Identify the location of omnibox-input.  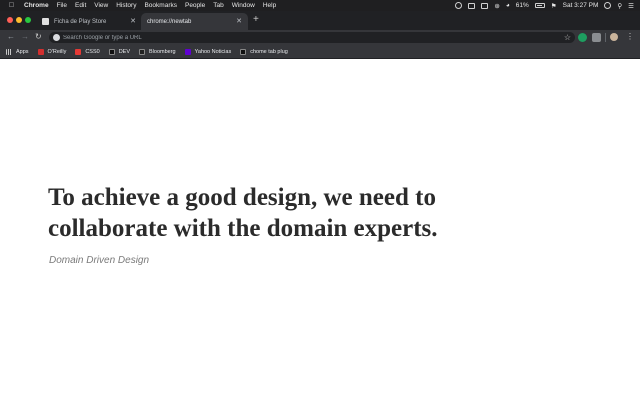
(303, 37).